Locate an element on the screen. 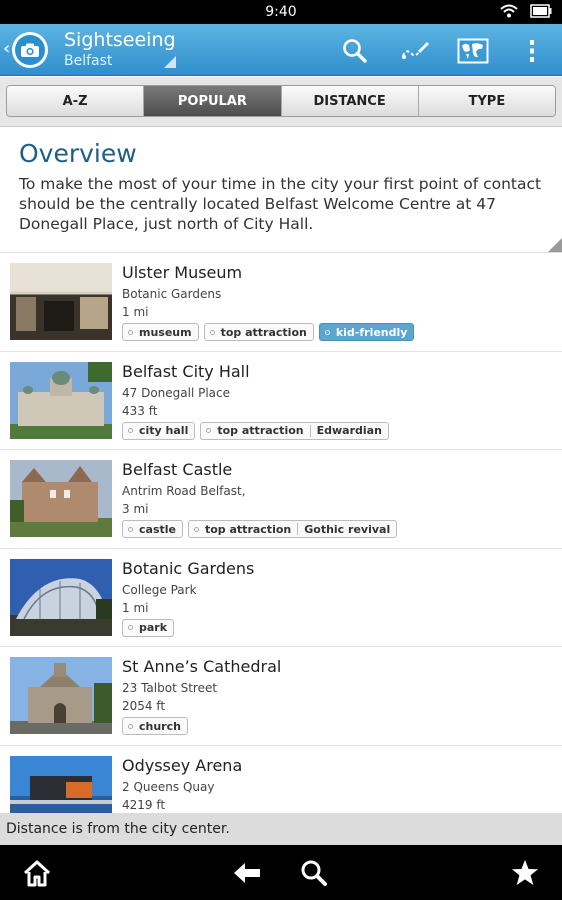 Image resolution: width=562 pixels, height=900 pixels. place-address: College Park is located at coordinates (159, 589).